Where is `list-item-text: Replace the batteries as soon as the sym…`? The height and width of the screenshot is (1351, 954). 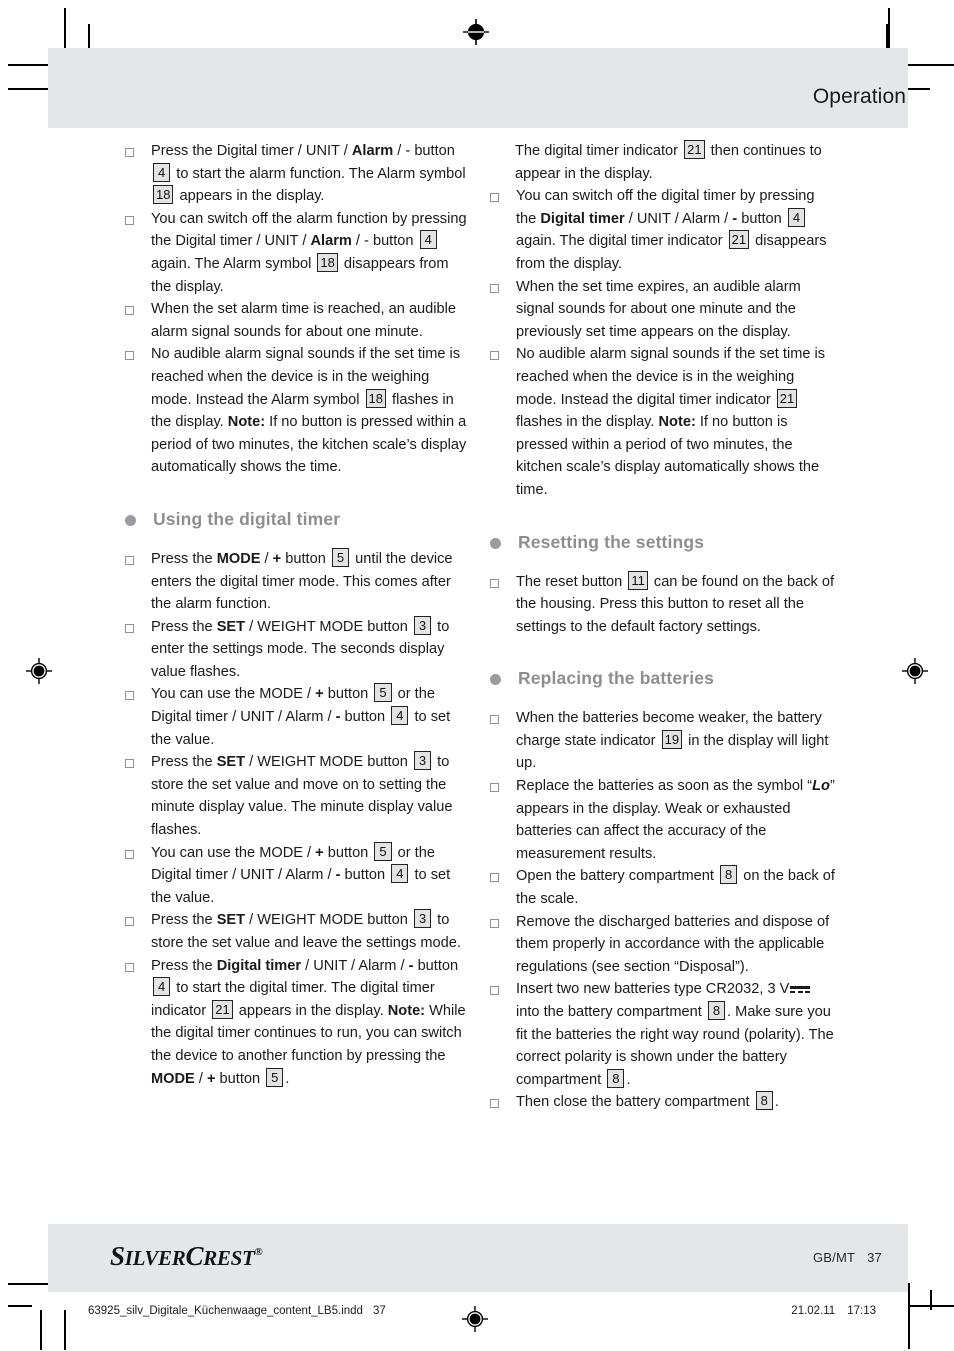
list-item-text: Replace the batteries as soon as the sym… is located at coordinates (675, 820).